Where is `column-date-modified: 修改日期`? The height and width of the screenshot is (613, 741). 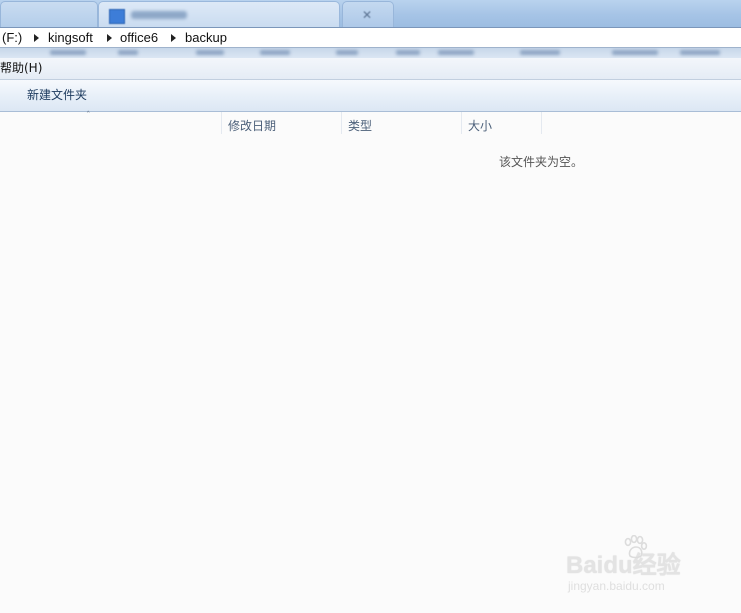
column-date-modified: 修改日期 is located at coordinates (281, 123).